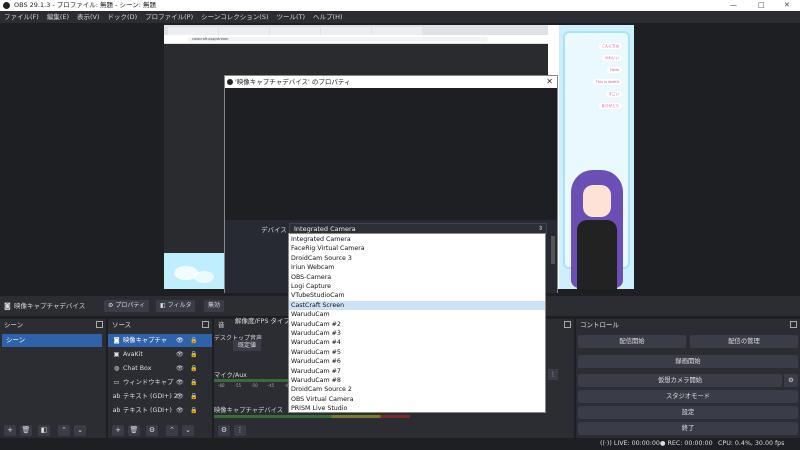  What do you see at coordinates (123, 17) in the screenshot?
I see `menu-docks: ドック(D)` at bounding box center [123, 17].